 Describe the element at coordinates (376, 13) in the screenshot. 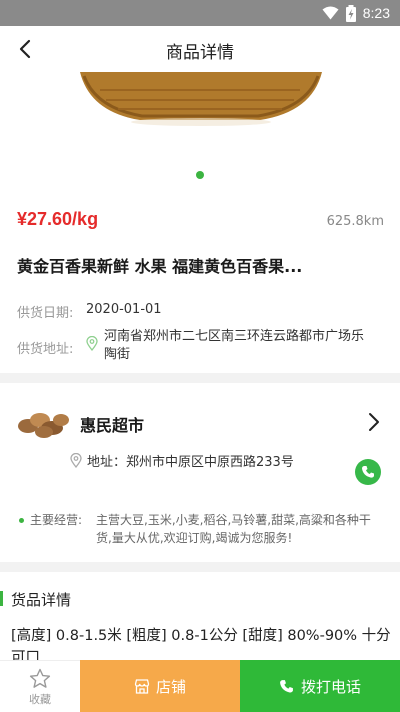

I see `status-time: 8:23` at that location.